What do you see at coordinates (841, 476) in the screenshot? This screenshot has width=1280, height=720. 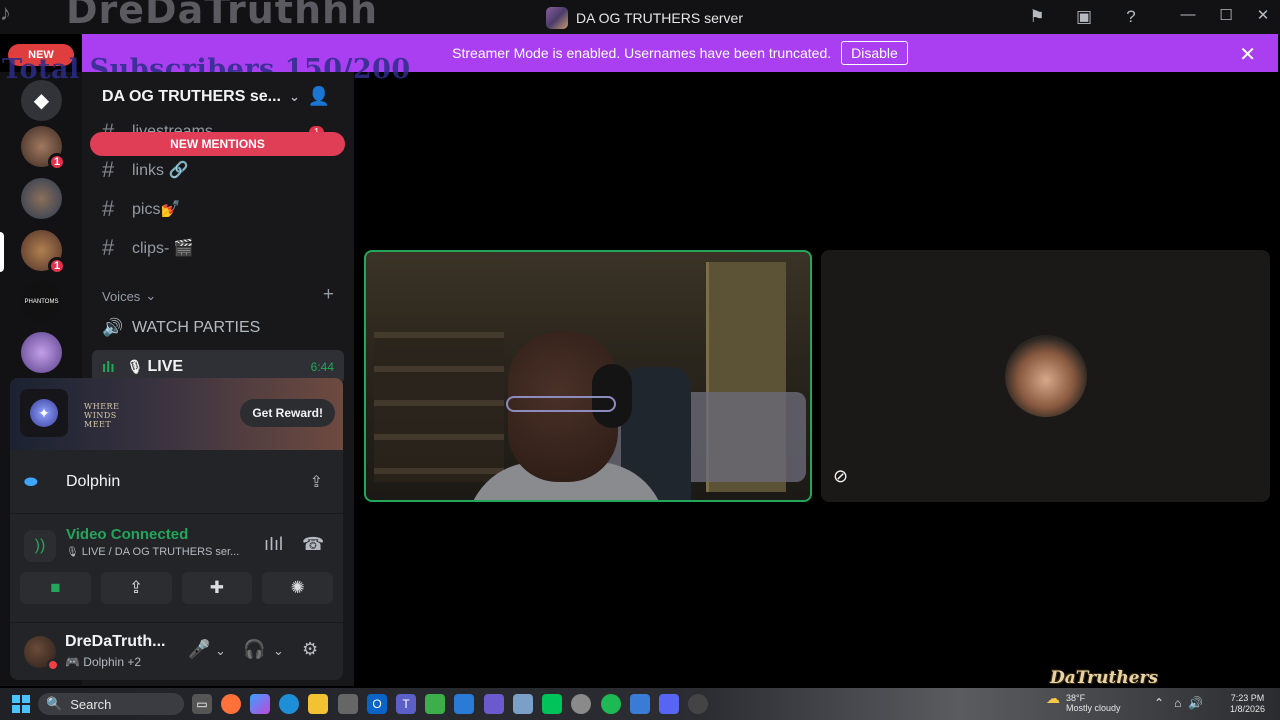 I see `camera-off-icon: ⊘` at bounding box center [841, 476].